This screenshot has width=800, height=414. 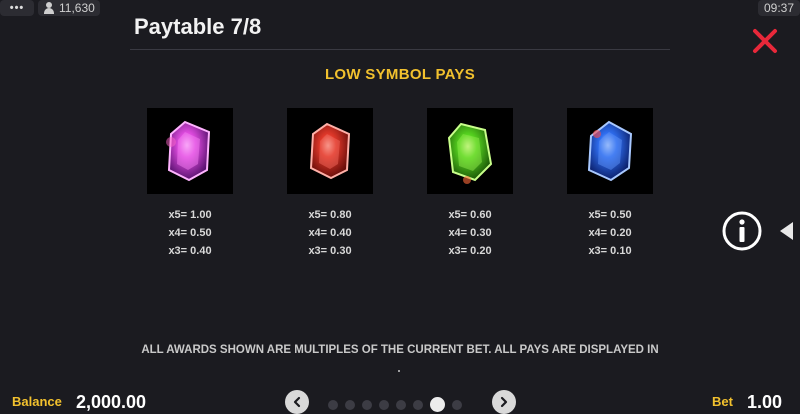 What do you see at coordinates (610, 233) in the screenshot?
I see `pay-x4: x4= 0.20` at bounding box center [610, 233].